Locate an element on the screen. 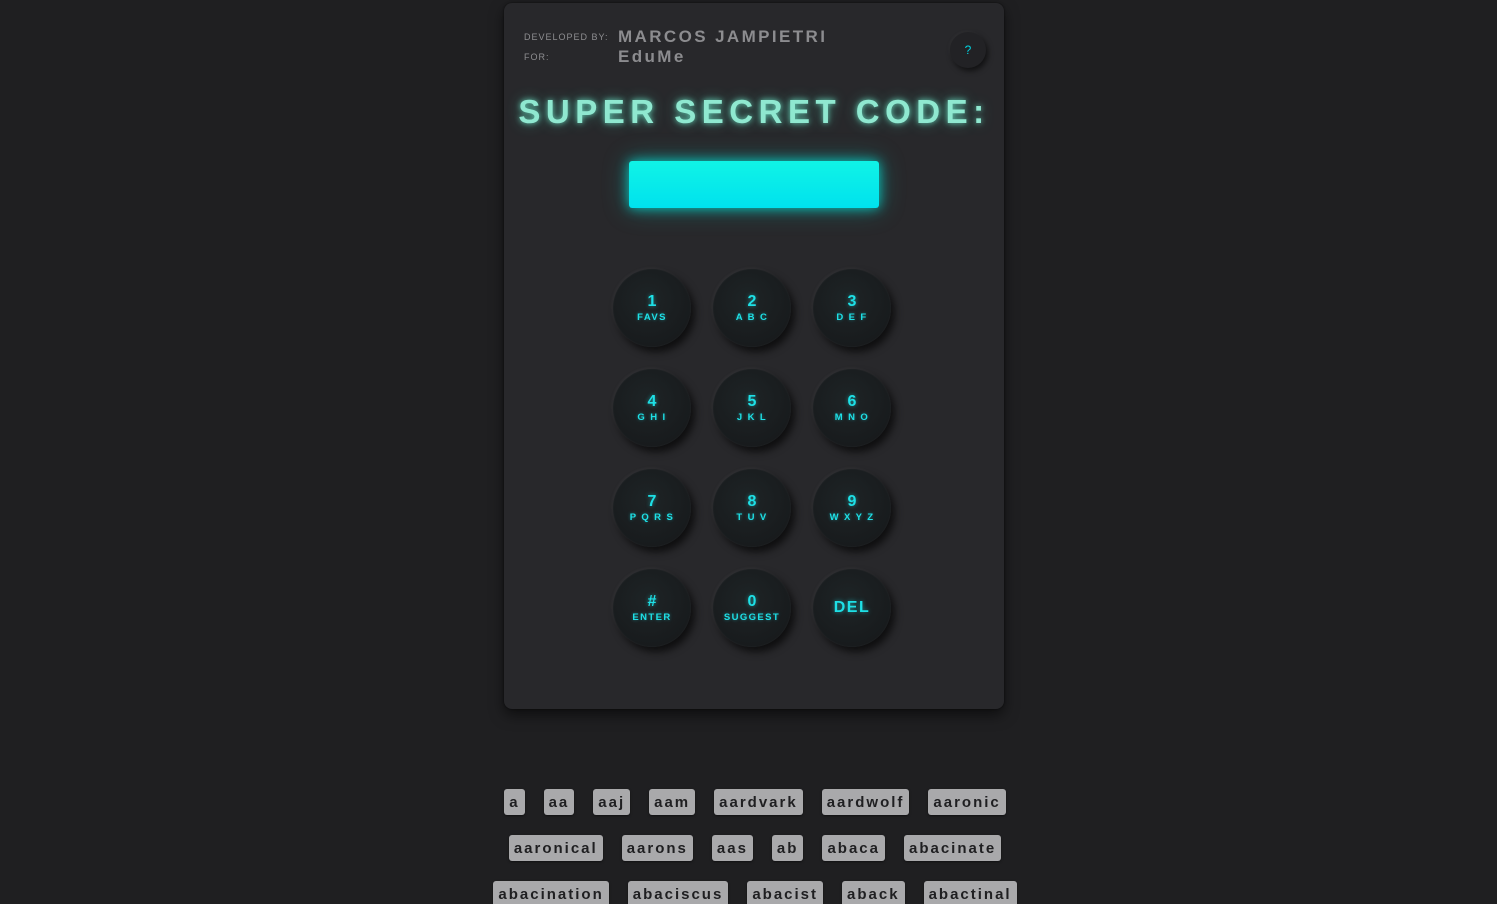 This screenshot has width=1497, height=904. key-digit: 1 is located at coordinates (652, 301).